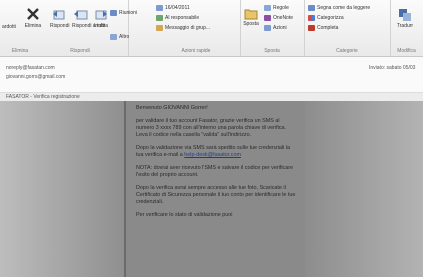 The width and height of the screenshot is (423, 277). Describe the element at coordinates (251, 14) in the screenshot. I see `folder-icon` at that location.